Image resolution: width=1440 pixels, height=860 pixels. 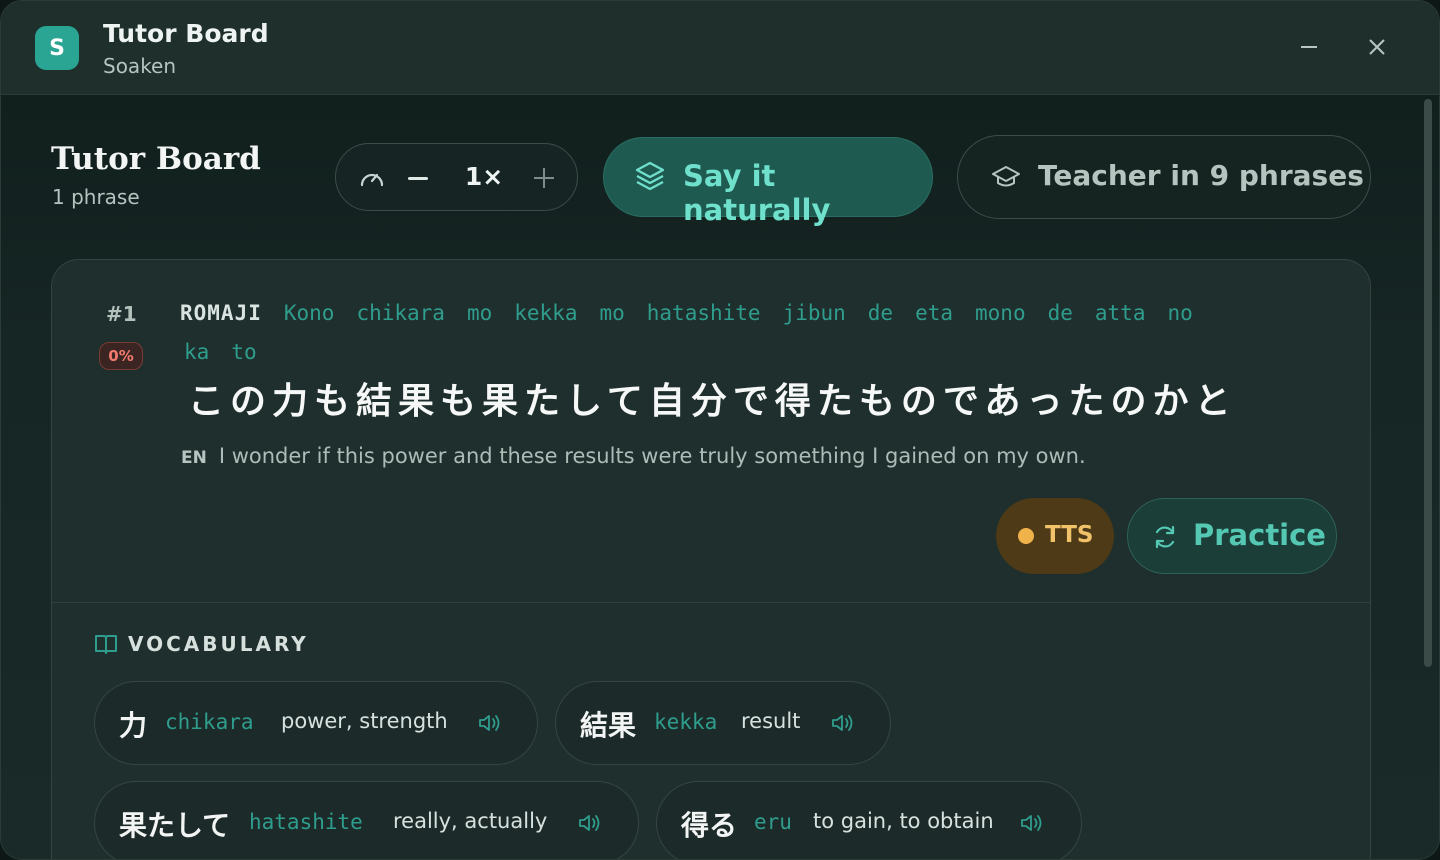 What do you see at coordinates (709, 825) in the screenshot?
I see `vocab-kanji: 得る` at bounding box center [709, 825].